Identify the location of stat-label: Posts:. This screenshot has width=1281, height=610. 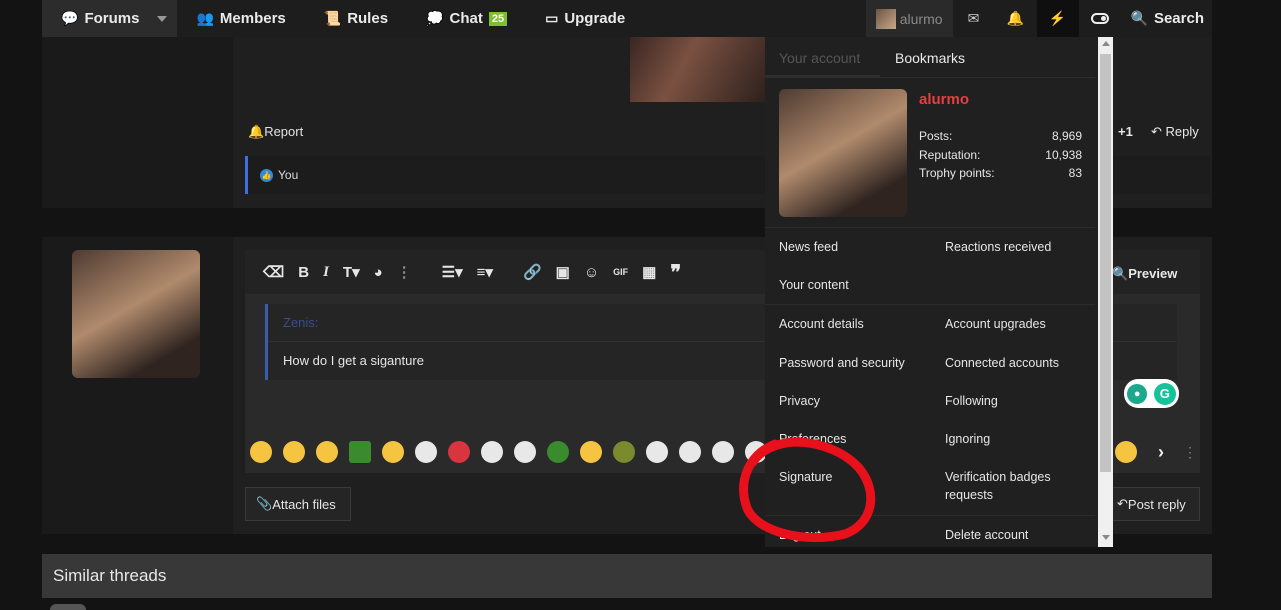
(936, 136).